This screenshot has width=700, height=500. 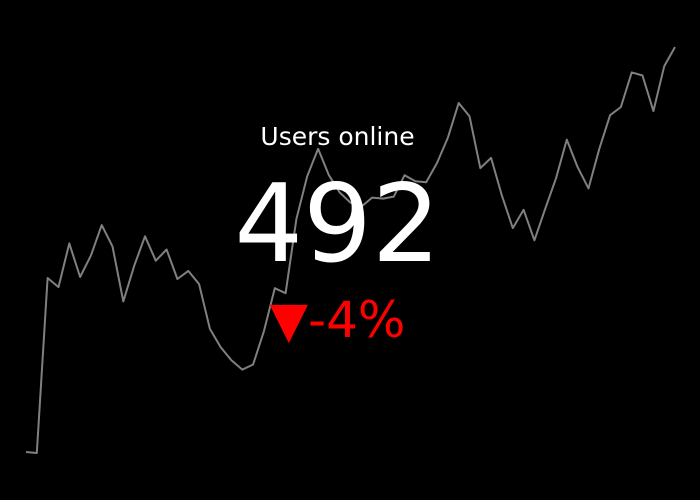 I want to click on delta-down-triangle-icon: ▼, so click(x=289, y=320).